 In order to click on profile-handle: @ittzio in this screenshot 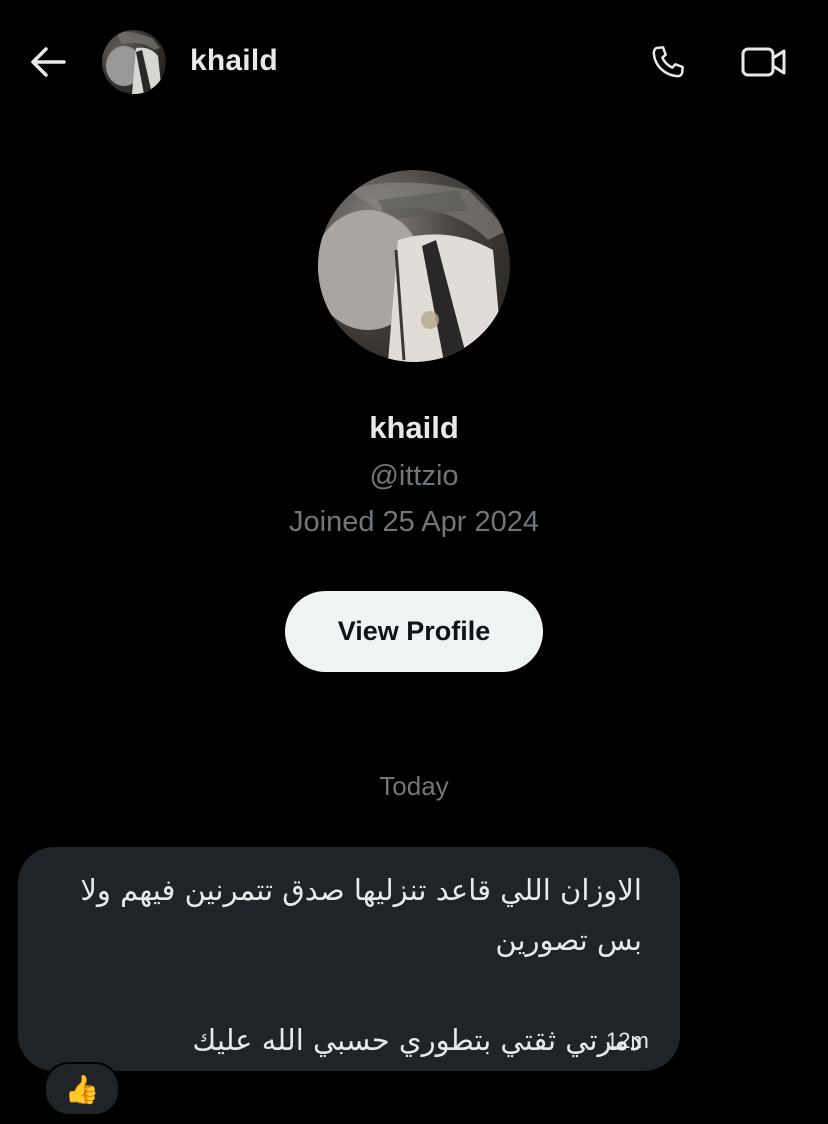, I will do `click(414, 476)`.